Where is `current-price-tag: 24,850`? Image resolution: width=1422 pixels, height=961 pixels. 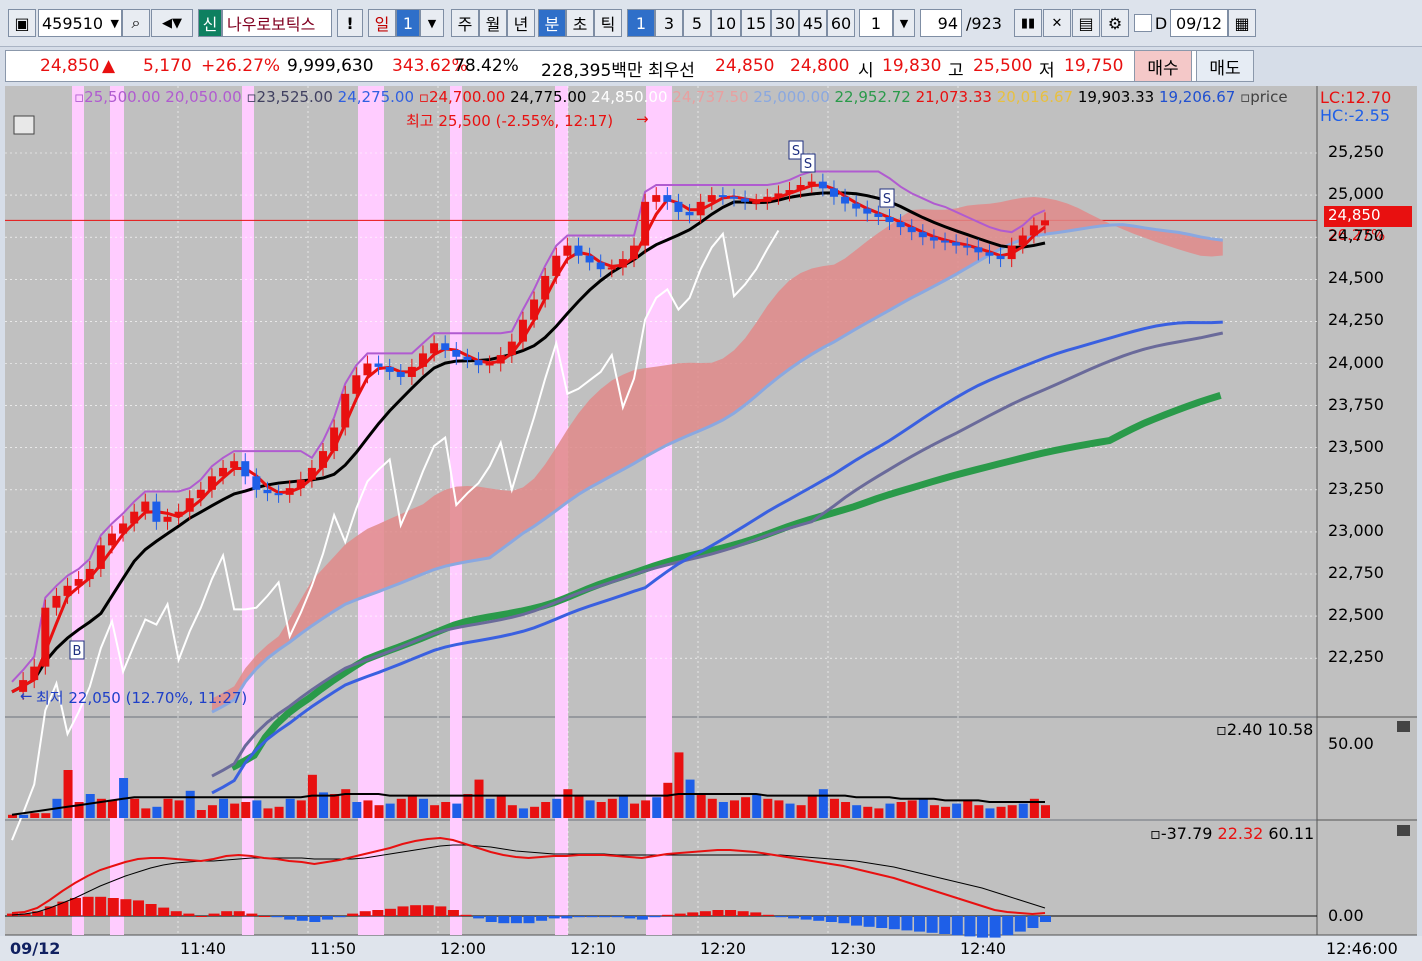
current-price-tag: 24,850 is located at coordinates (1368, 216).